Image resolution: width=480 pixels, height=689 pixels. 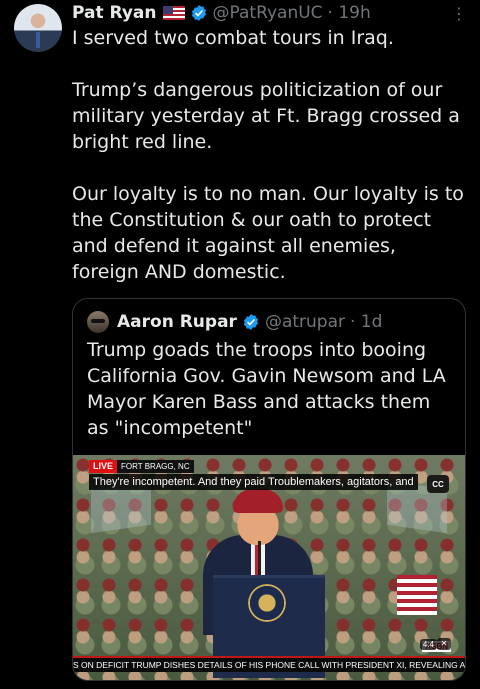 What do you see at coordinates (267, 603) in the screenshot?
I see `presidential-seal` at bounding box center [267, 603].